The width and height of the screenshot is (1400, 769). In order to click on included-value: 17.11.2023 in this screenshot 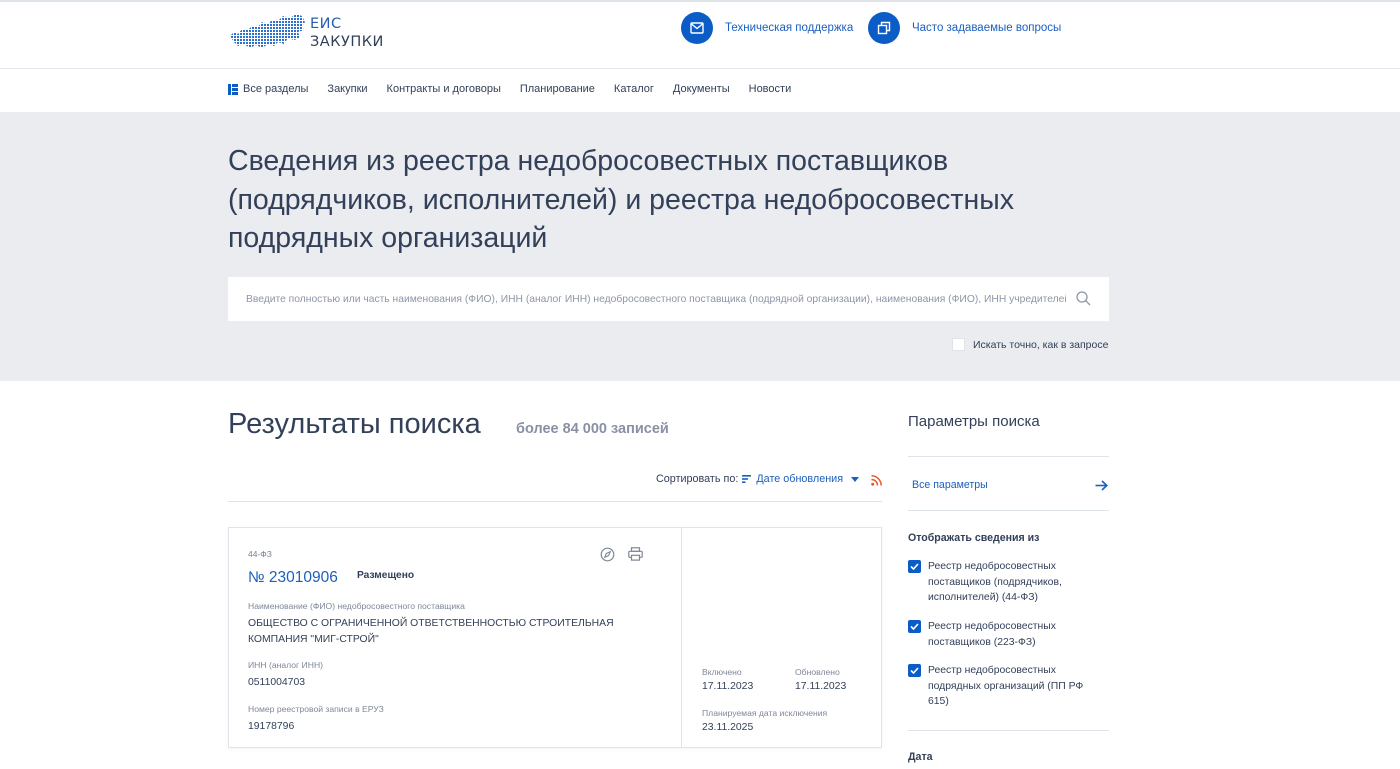, I will do `click(728, 686)`.